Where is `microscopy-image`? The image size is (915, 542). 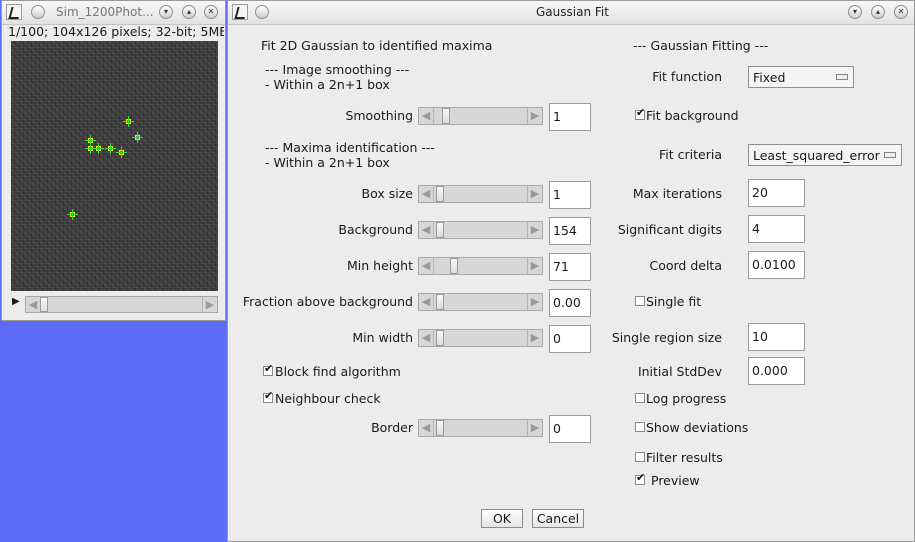 microscopy-image is located at coordinates (114, 166).